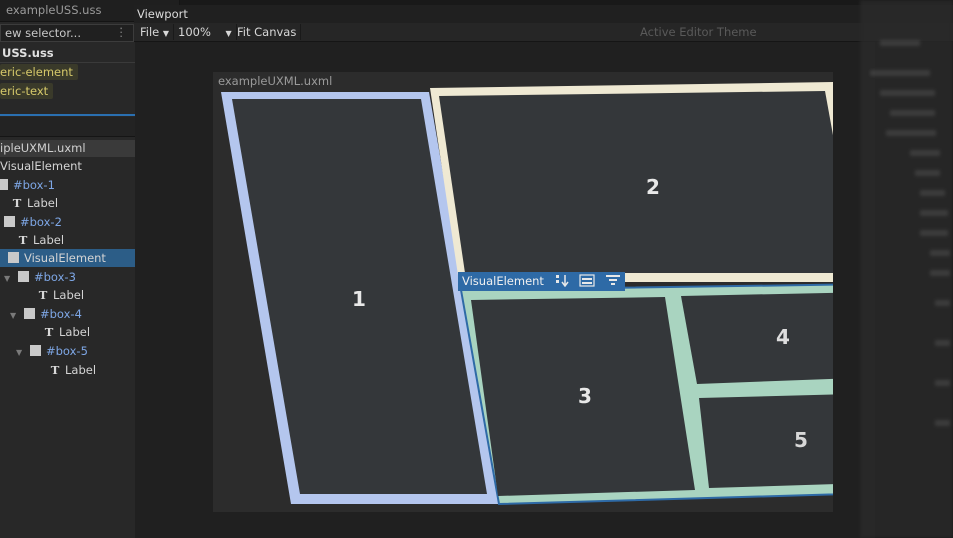 Image resolution: width=953 pixels, height=538 pixels. What do you see at coordinates (75, 127) in the screenshot?
I see `hierarchy-header: ⋮` at bounding box center [75, 127].